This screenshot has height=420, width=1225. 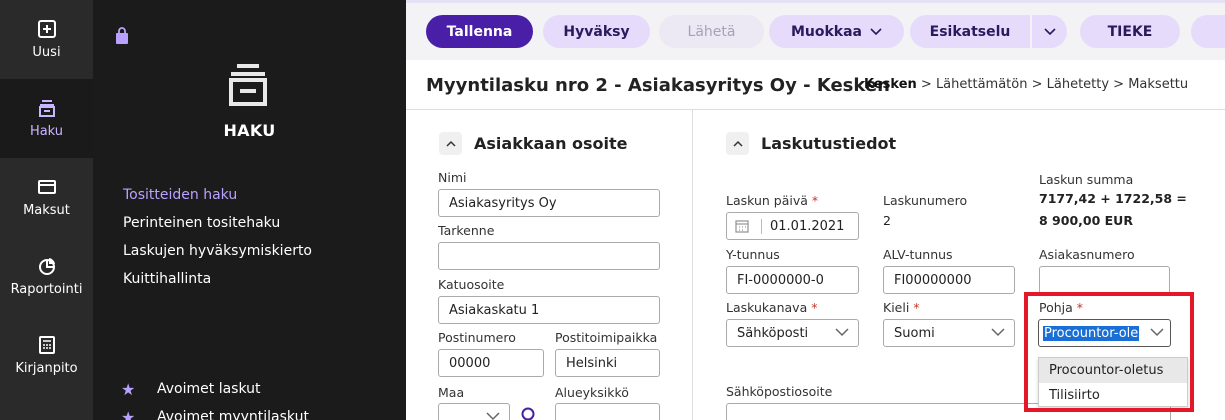 I want to click on invoice-date-label: Laskun päivä *, so click(x=772, y=200).